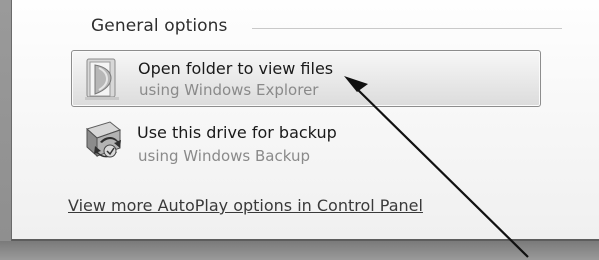 Image resolution: width=599 pixels, height=260 pixels. What do you see at coordinates (407, 28) in the screenshot?
I see `group-divider` at bounding box center [407, 28].